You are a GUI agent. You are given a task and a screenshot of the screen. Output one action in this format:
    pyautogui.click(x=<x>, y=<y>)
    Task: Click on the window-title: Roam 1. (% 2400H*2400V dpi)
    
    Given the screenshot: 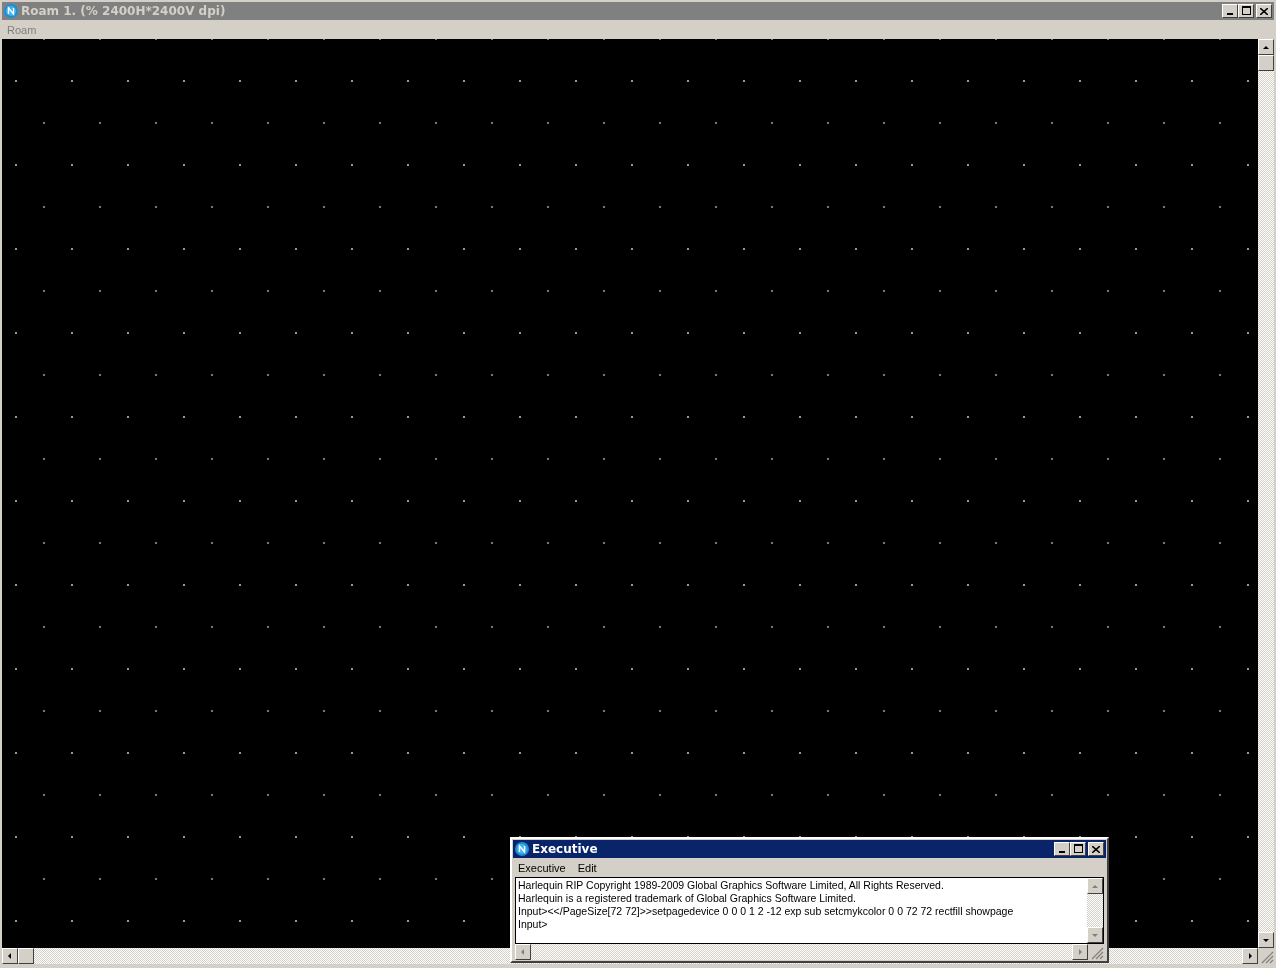 What is the action you would take?
    pyautogui.click(x=124, y=11)
    